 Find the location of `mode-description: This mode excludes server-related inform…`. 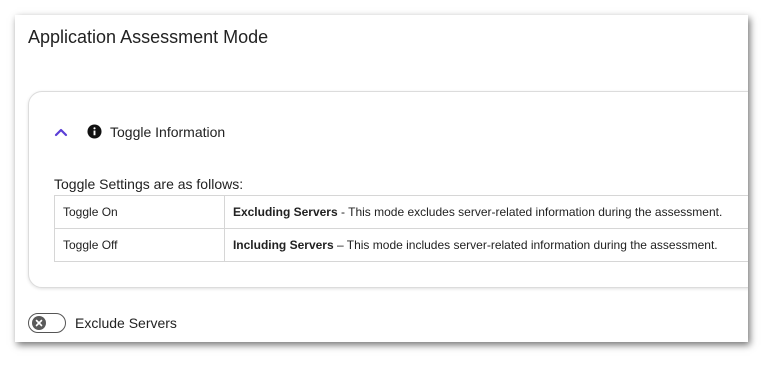

mode-description: This mode excludes server-related inform… is located at coordinates (535, 212).